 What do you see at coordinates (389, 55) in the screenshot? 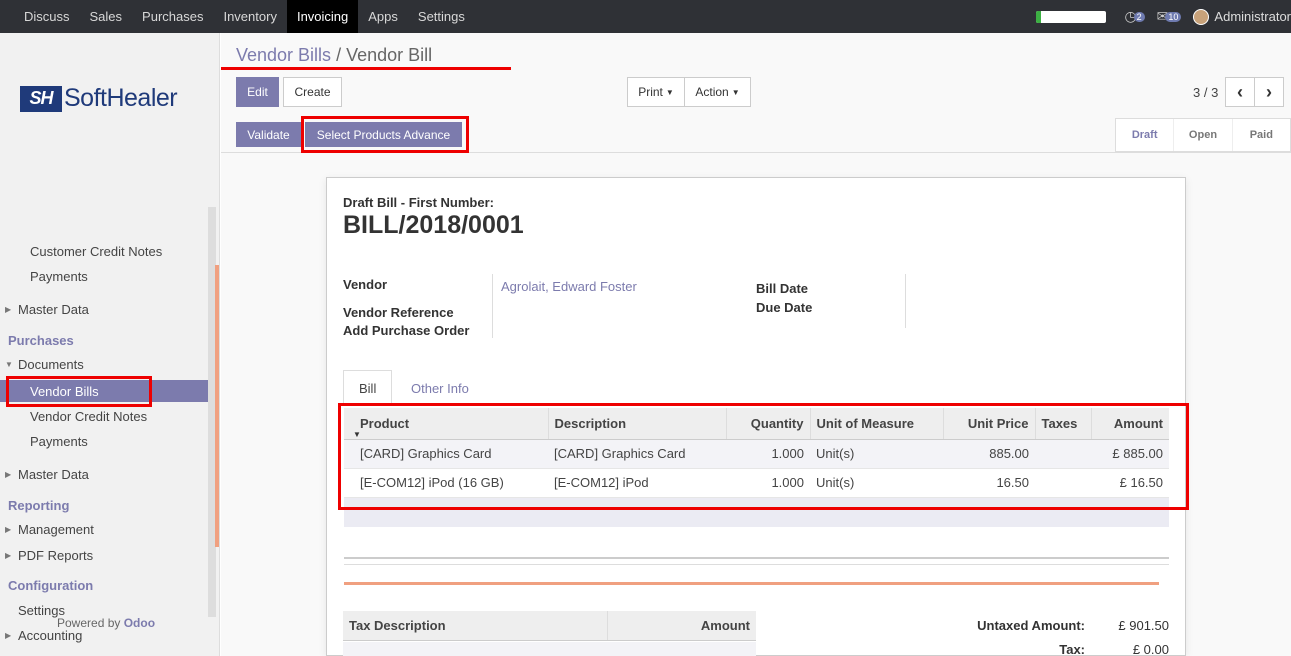
I see `breadcrumb-current: Vendor Bill` at bounding box center [389, 55].